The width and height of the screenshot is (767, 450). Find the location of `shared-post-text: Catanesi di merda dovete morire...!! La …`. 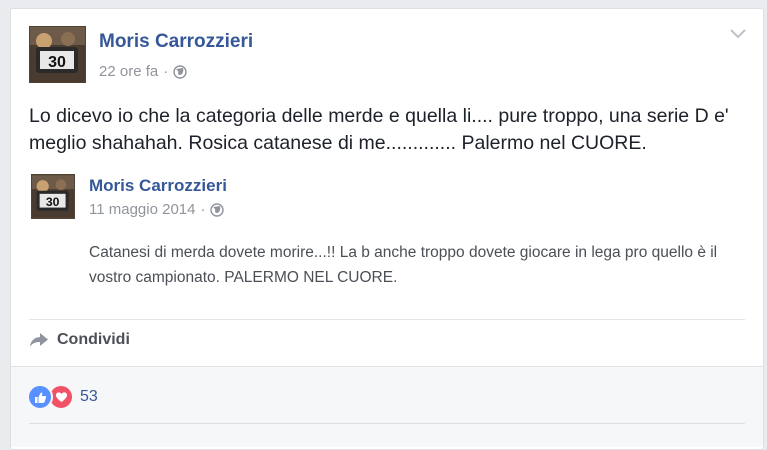

shared-post-text: Catanesi di merda dovete morire...!! La … is located at coordinates (403, 265).